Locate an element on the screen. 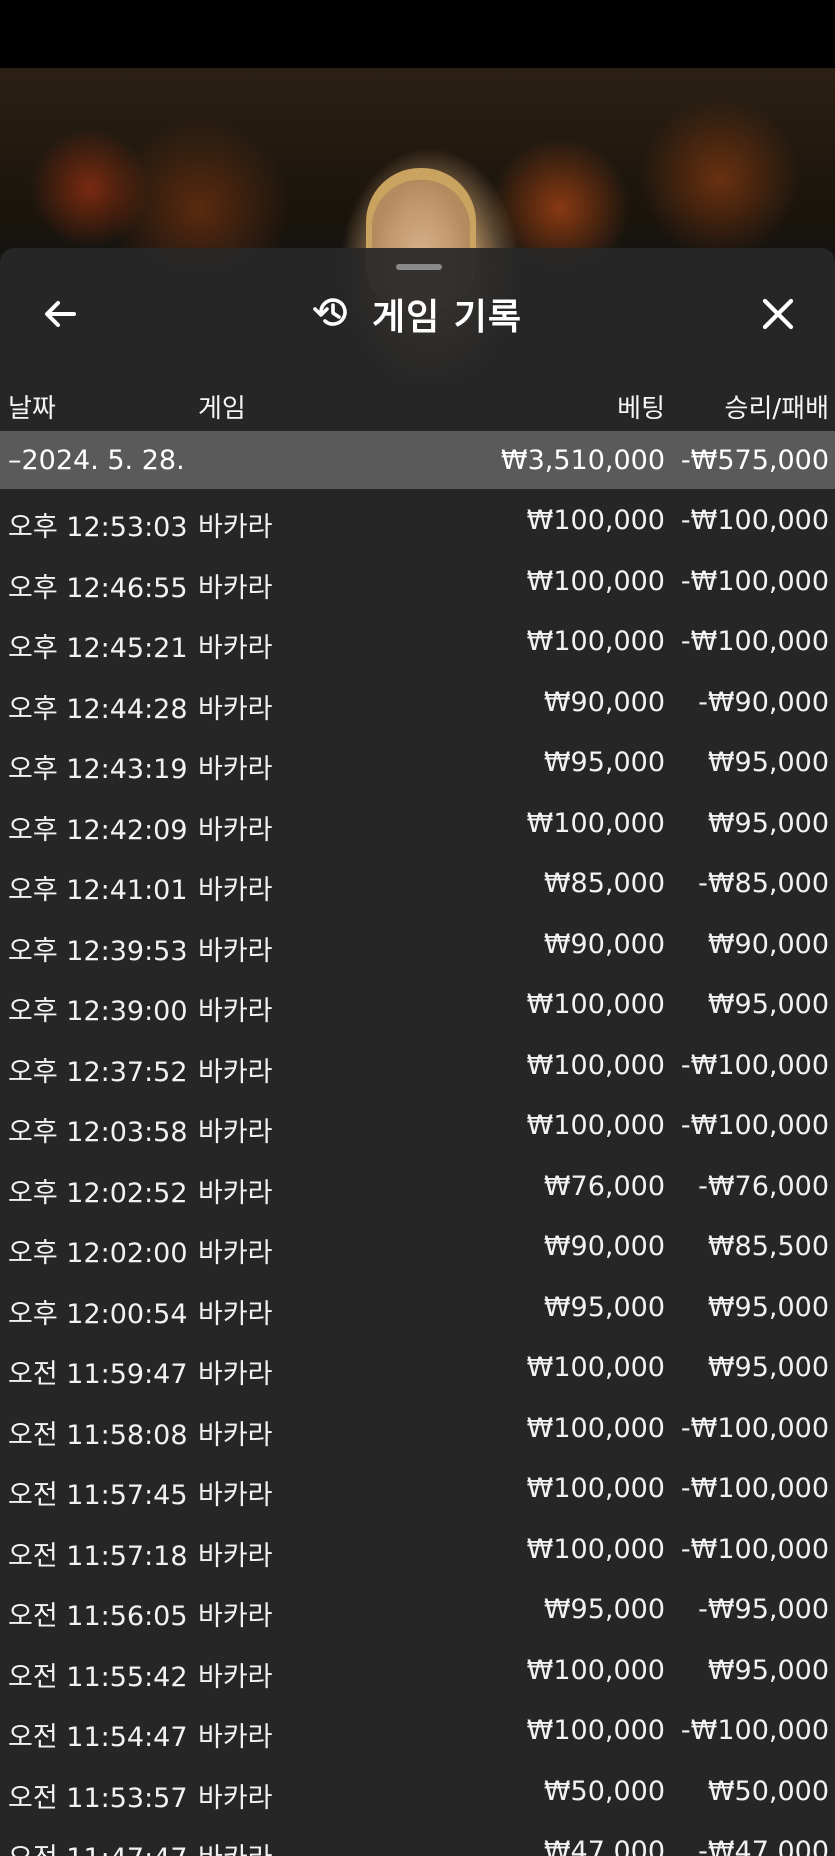 This screenshot has width=835, height=1856. table-row: 오후 12:39:53 바카라 ₩90,000 ₩90,000 is located at coordinates (417, 945).